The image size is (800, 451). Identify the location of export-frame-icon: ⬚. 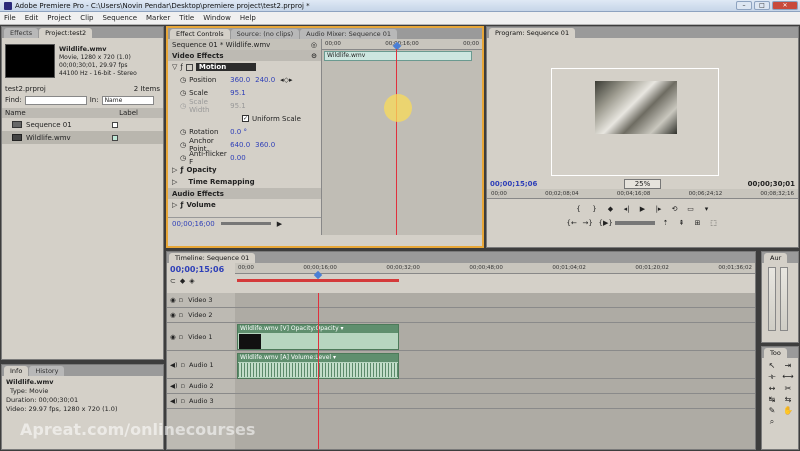
(714, 223).